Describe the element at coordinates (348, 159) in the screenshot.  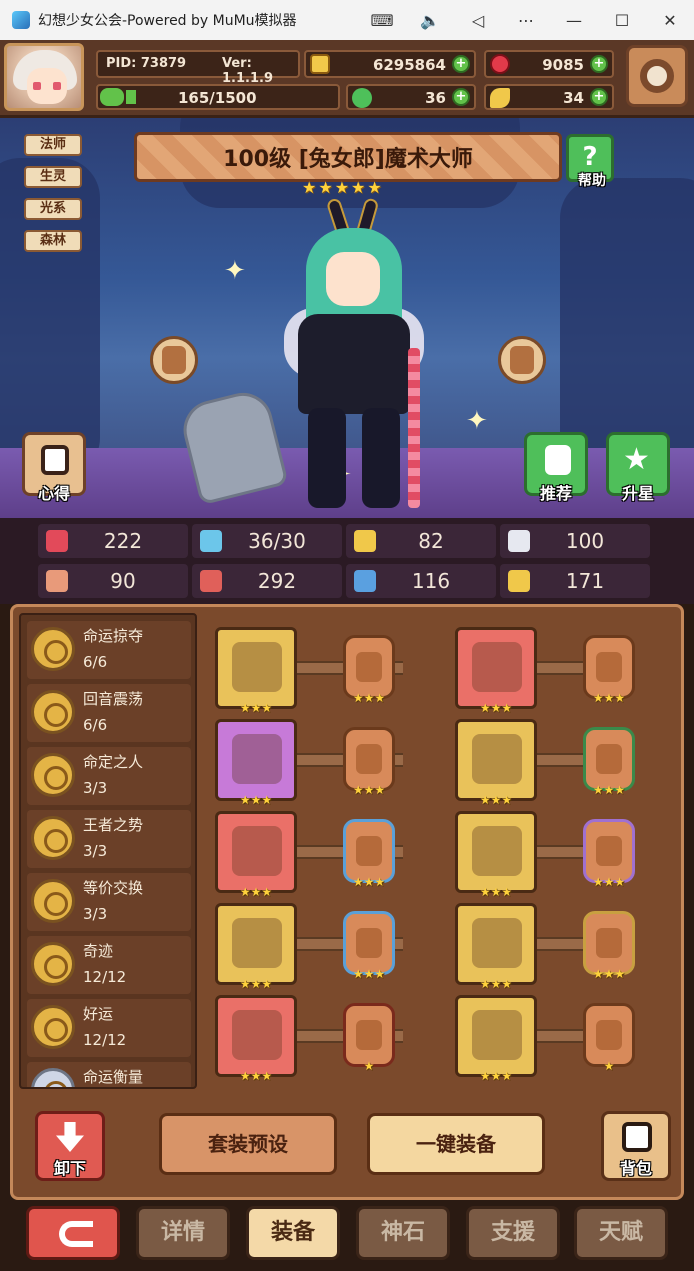
I see `character-title: 100级 [兔女郎]魔术大师` at that location.